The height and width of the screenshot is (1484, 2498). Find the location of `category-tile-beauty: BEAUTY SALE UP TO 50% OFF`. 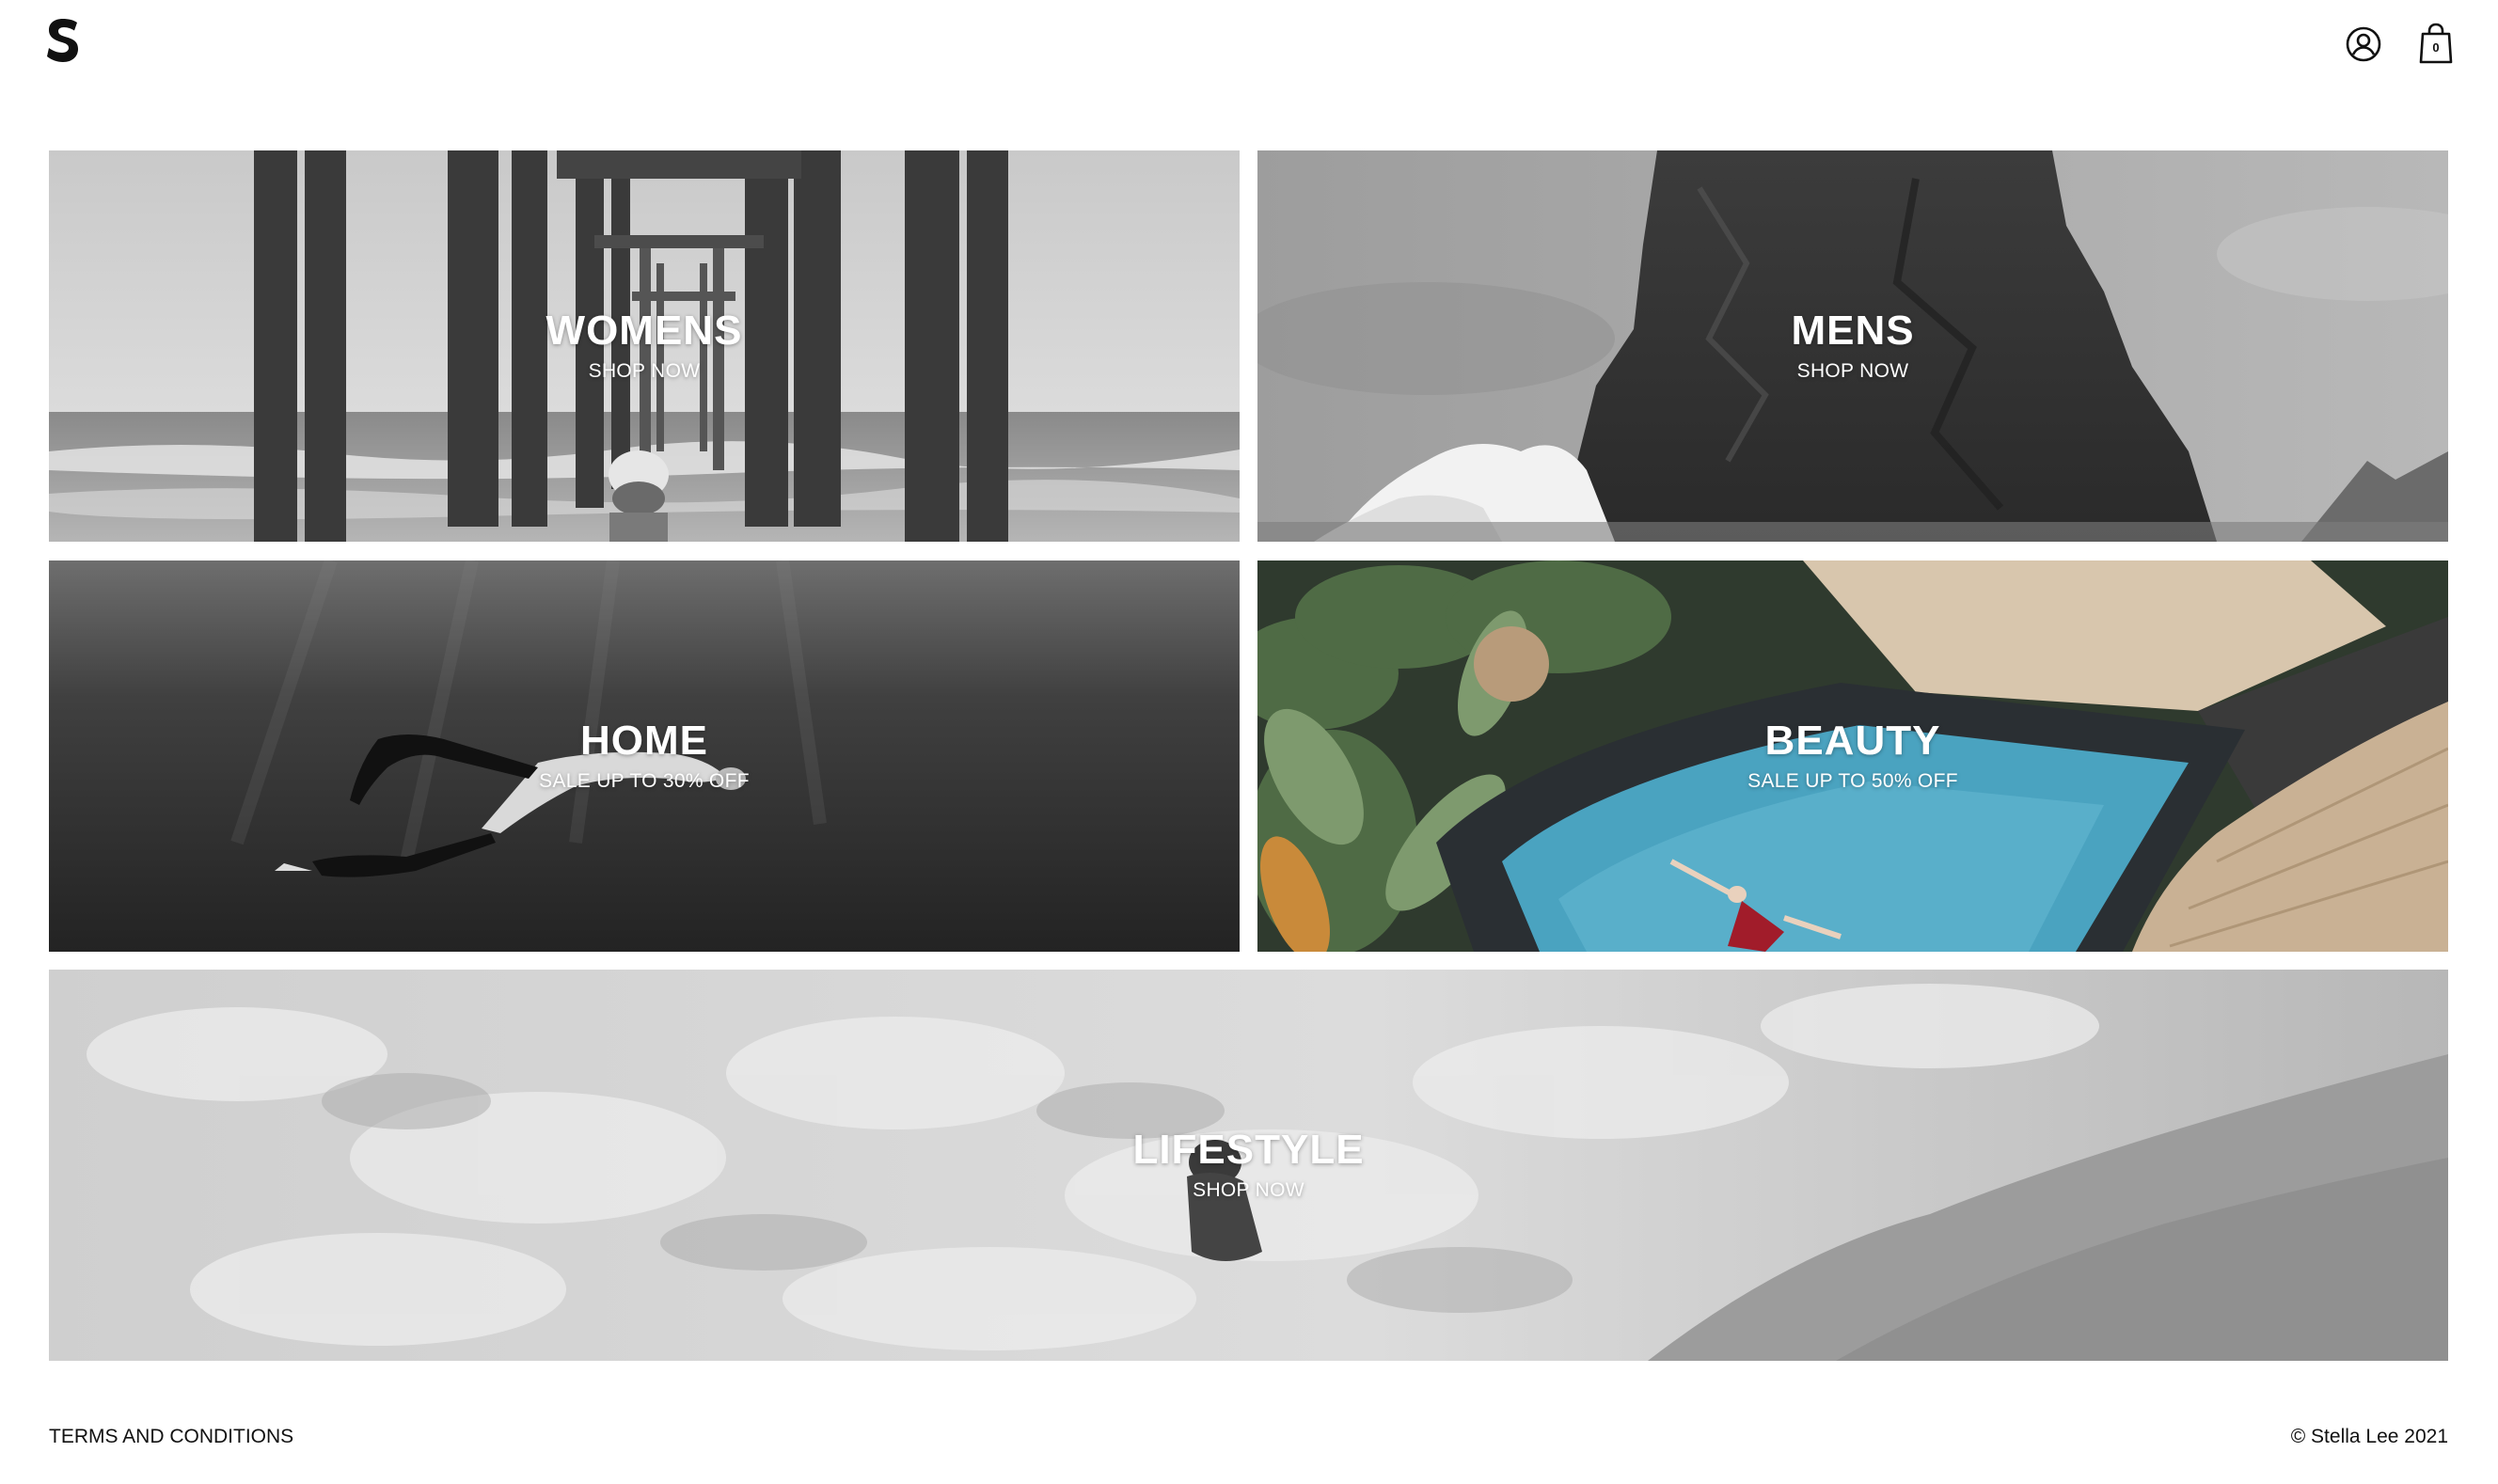

category-tile-beauty: BEAUTY SALE UP TO 50% OFF is located at coordinates (1852, 756).